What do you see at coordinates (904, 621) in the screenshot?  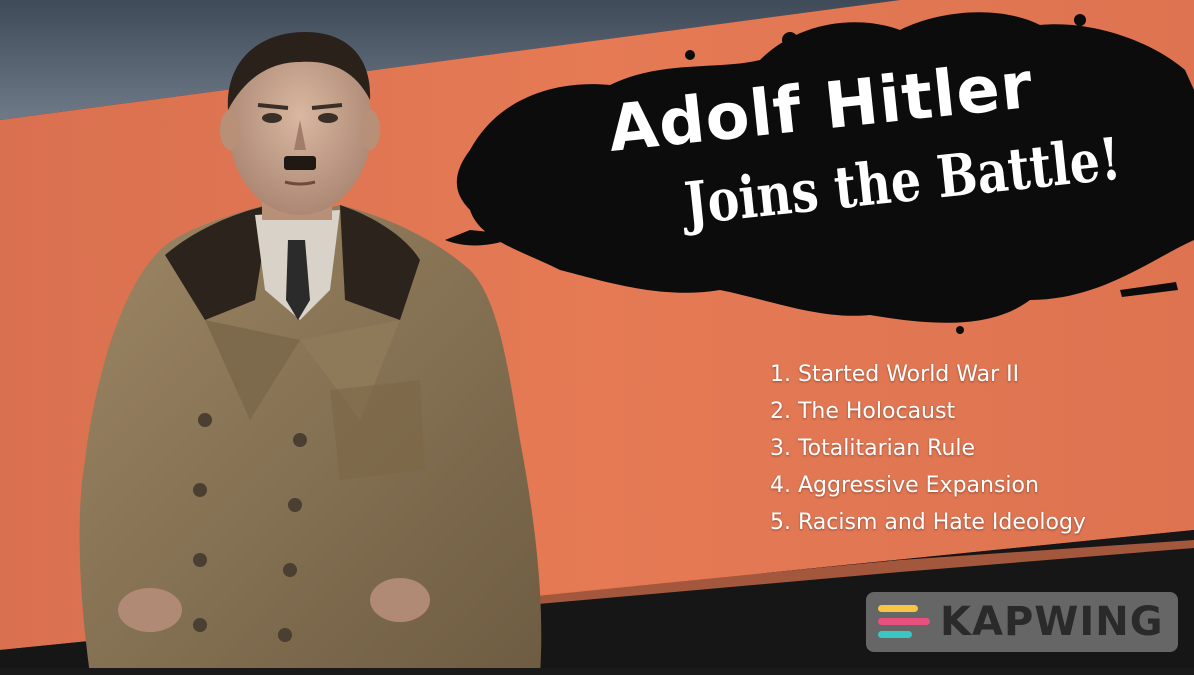 I see `kapwing-logo-icon` at bounding box center [904, 621].